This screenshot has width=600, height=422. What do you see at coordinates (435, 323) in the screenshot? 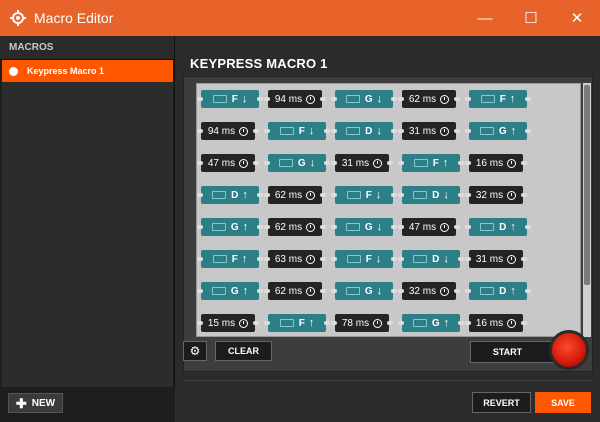
I see `key-label: G` at bounding box center [435, 323].